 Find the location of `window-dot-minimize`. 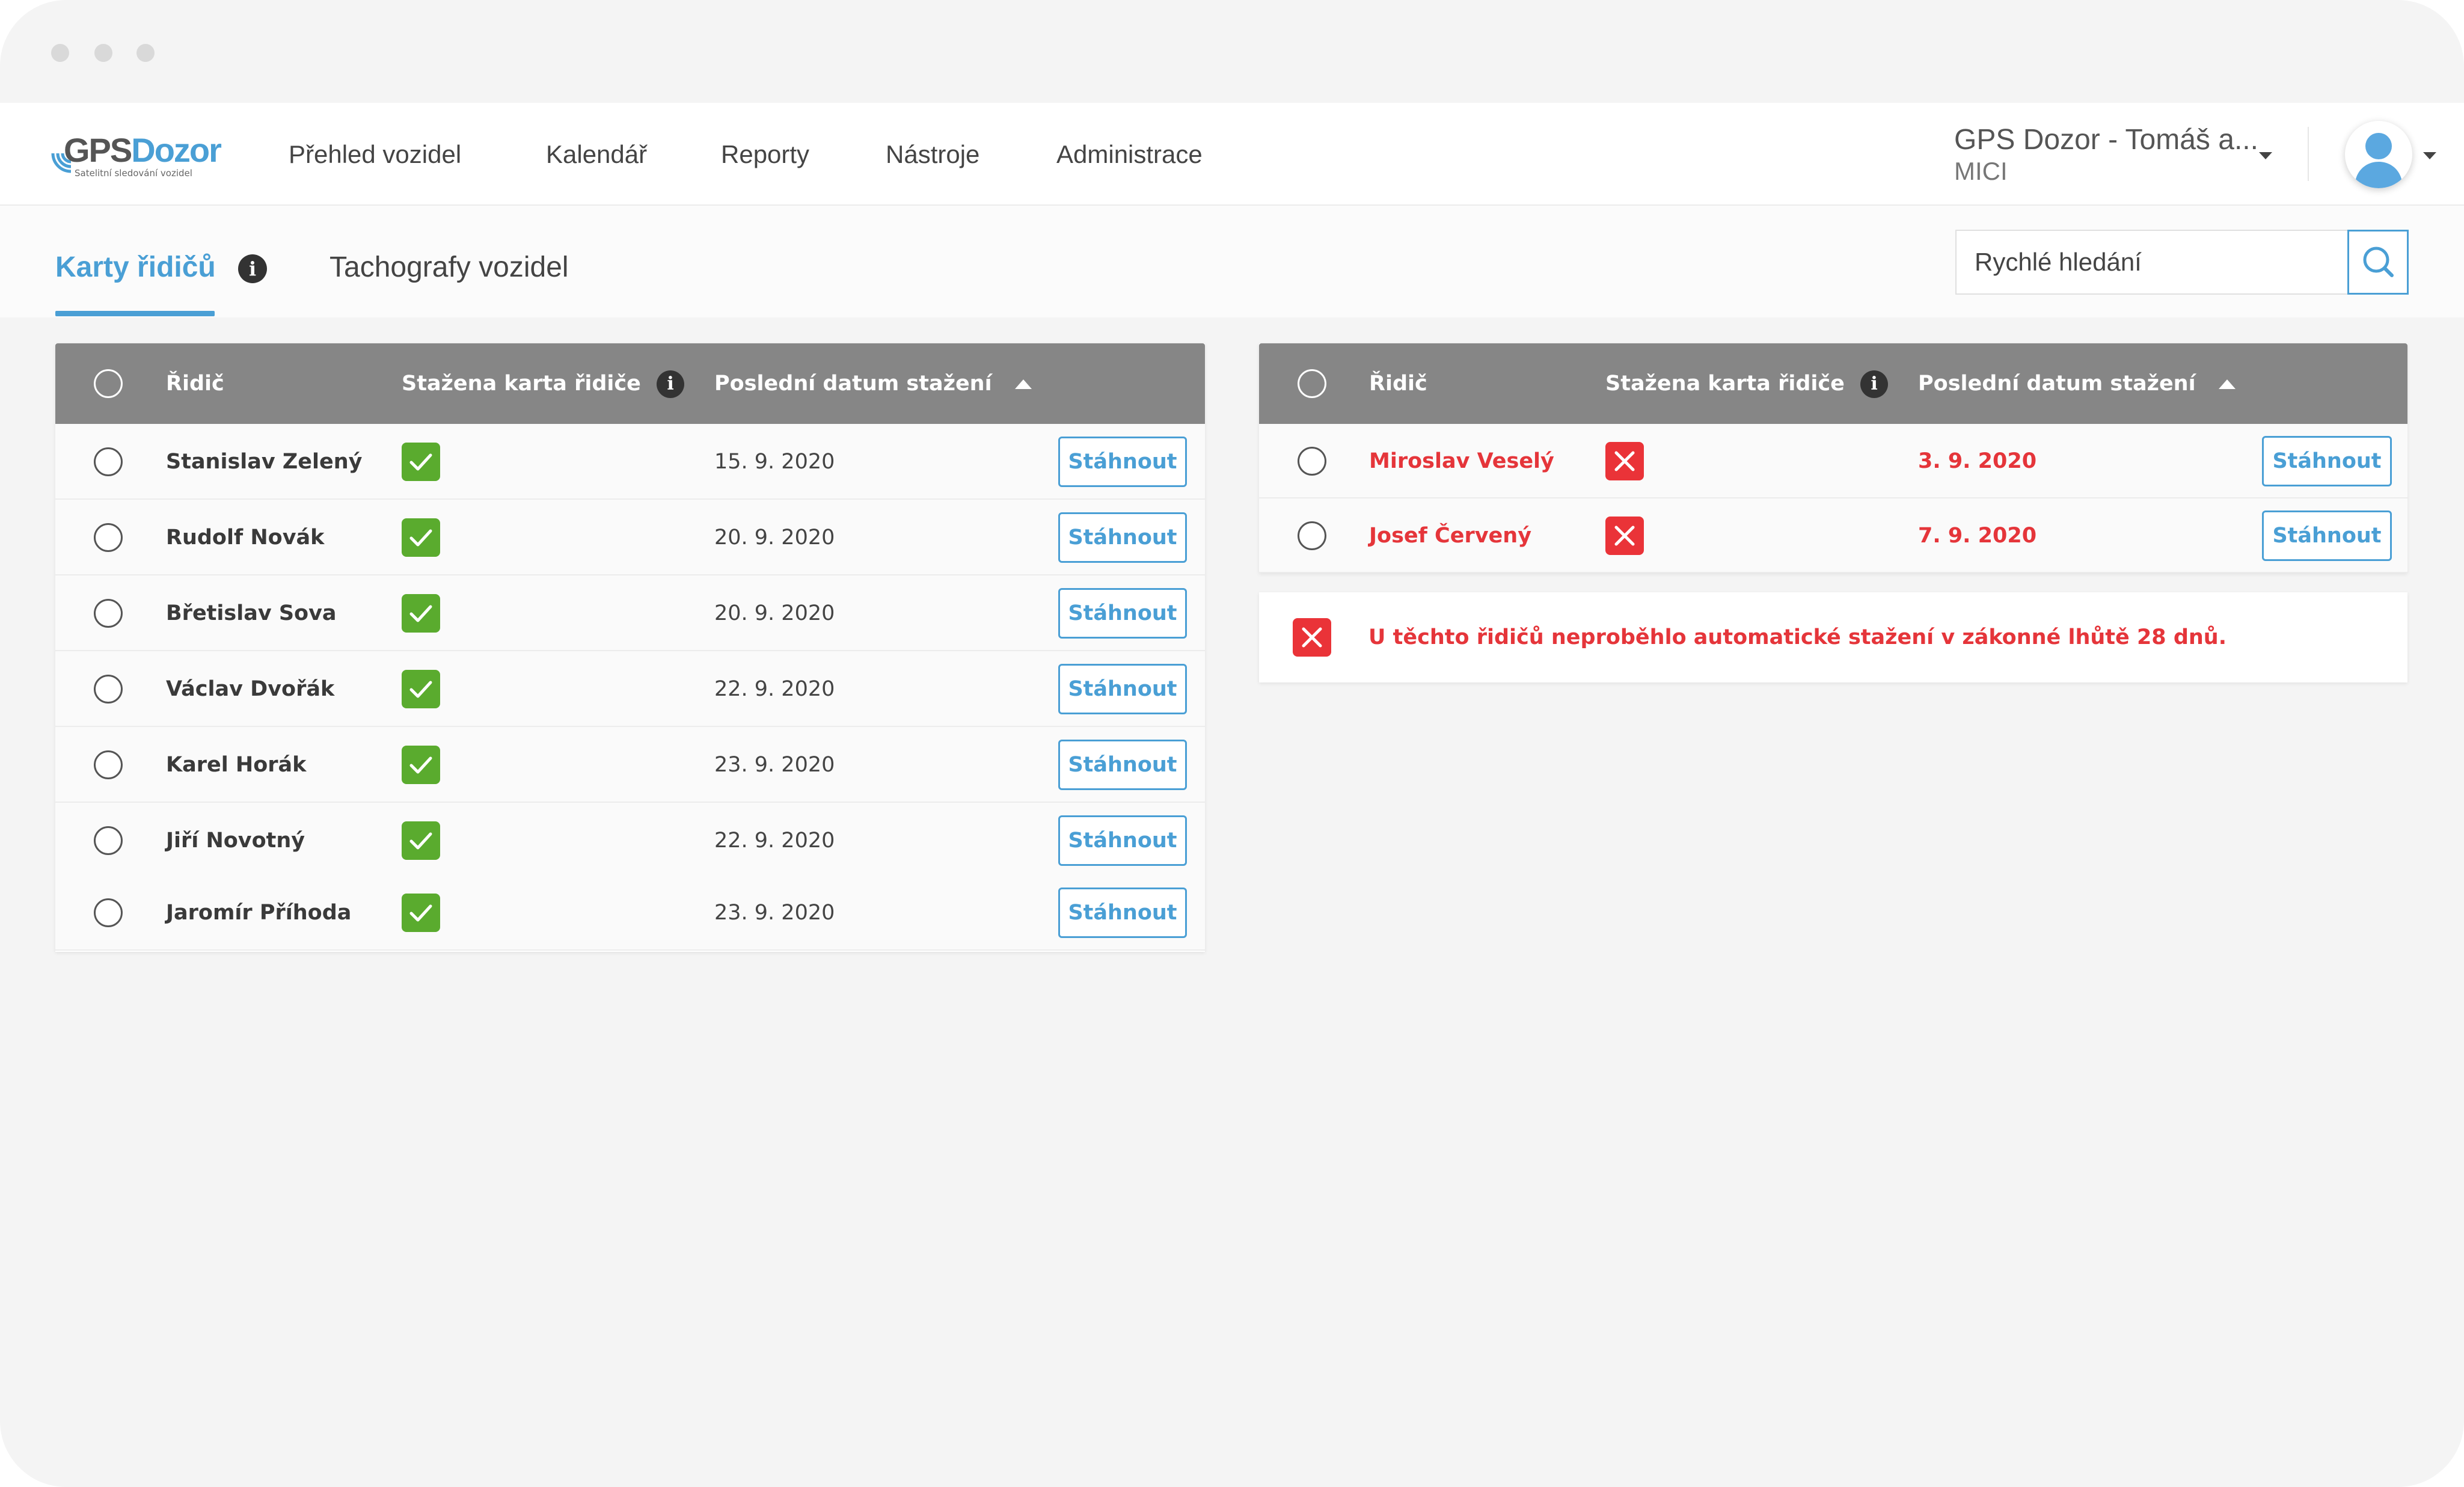

window-dot-minimize is located at coordinates (103, 53).